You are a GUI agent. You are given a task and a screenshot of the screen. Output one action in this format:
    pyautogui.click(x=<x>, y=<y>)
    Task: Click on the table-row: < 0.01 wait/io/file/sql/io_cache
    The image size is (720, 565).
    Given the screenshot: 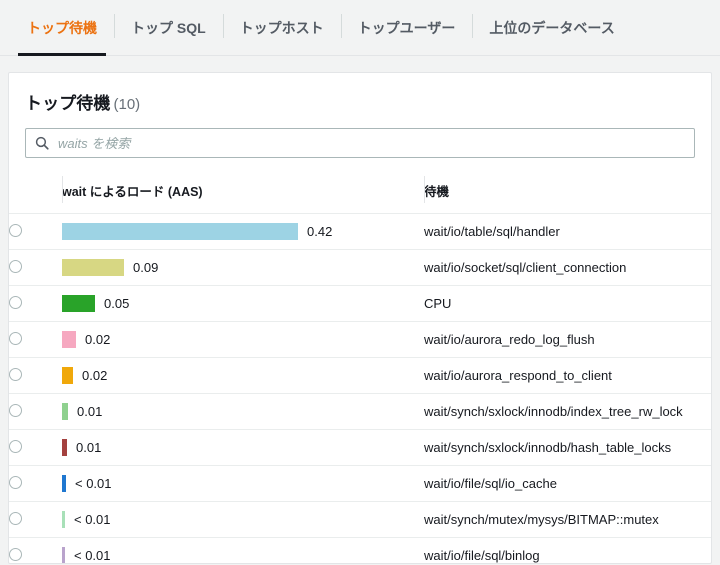 What is the action you would take?
    pyautogui.click(x=360, y=483)
    